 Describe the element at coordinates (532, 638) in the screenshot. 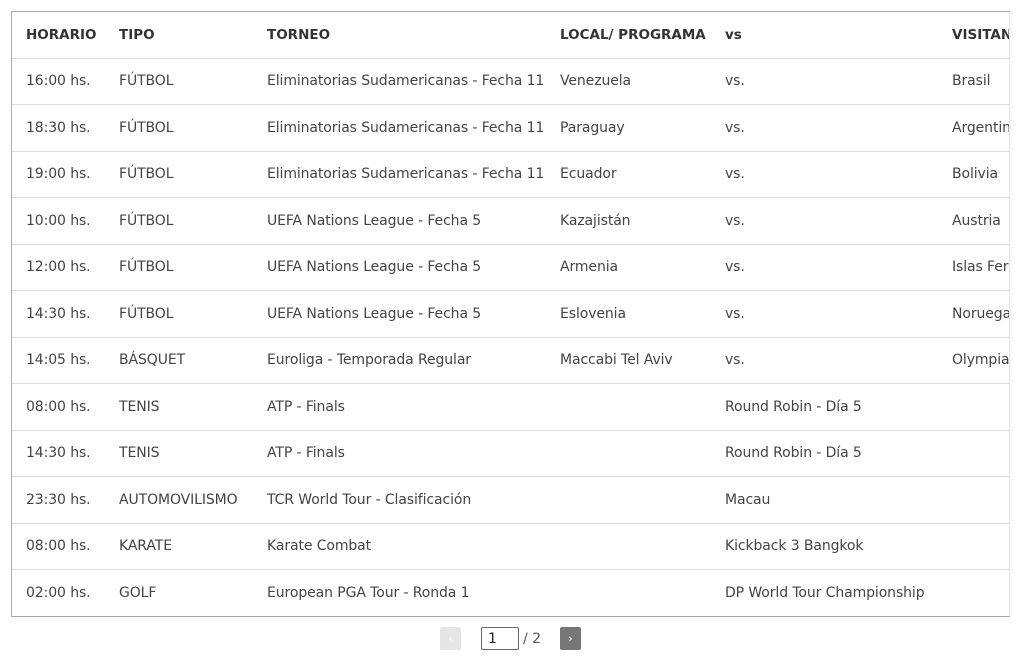

I see `page-total-label: / 2` at that location.